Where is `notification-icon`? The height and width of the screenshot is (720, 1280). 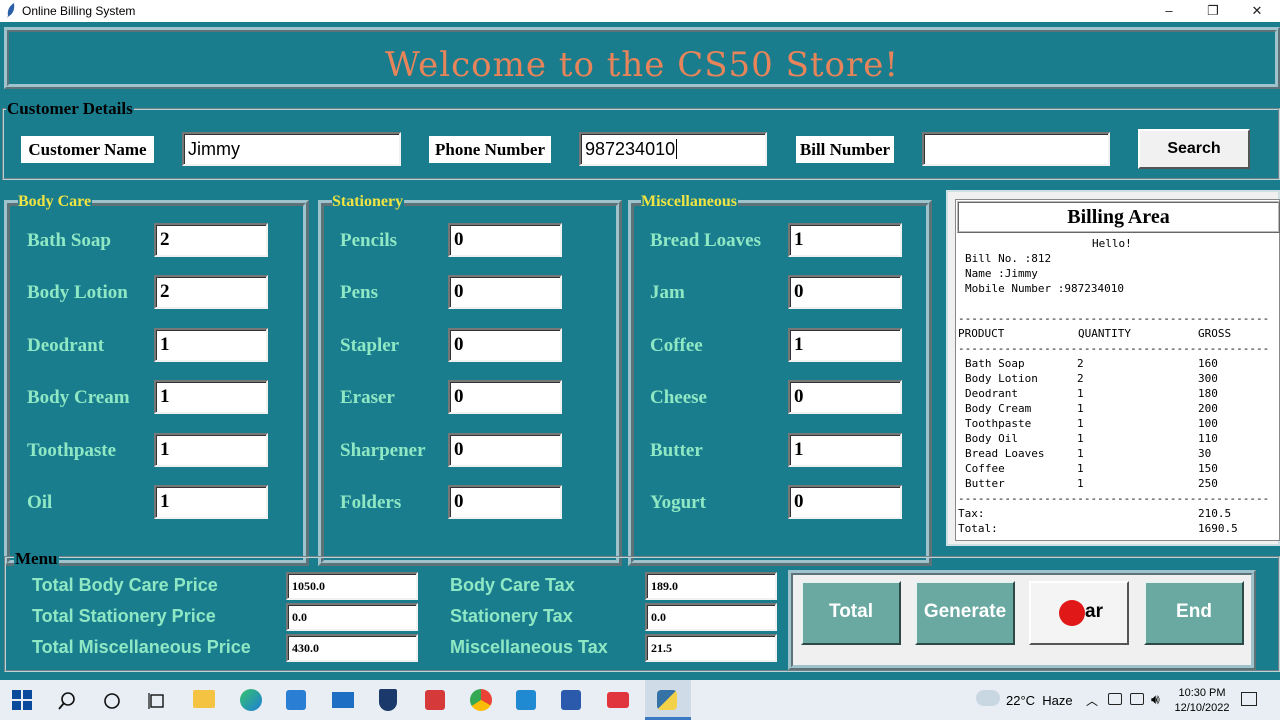 notification-icon is located at coordinates (1249, 699).